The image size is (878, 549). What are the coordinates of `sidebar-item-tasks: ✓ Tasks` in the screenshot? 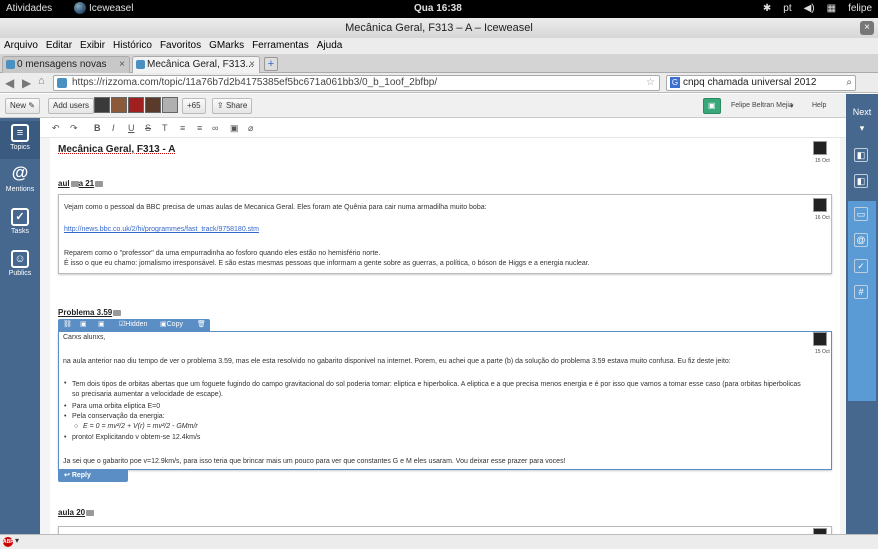 It's located at (20, 224).